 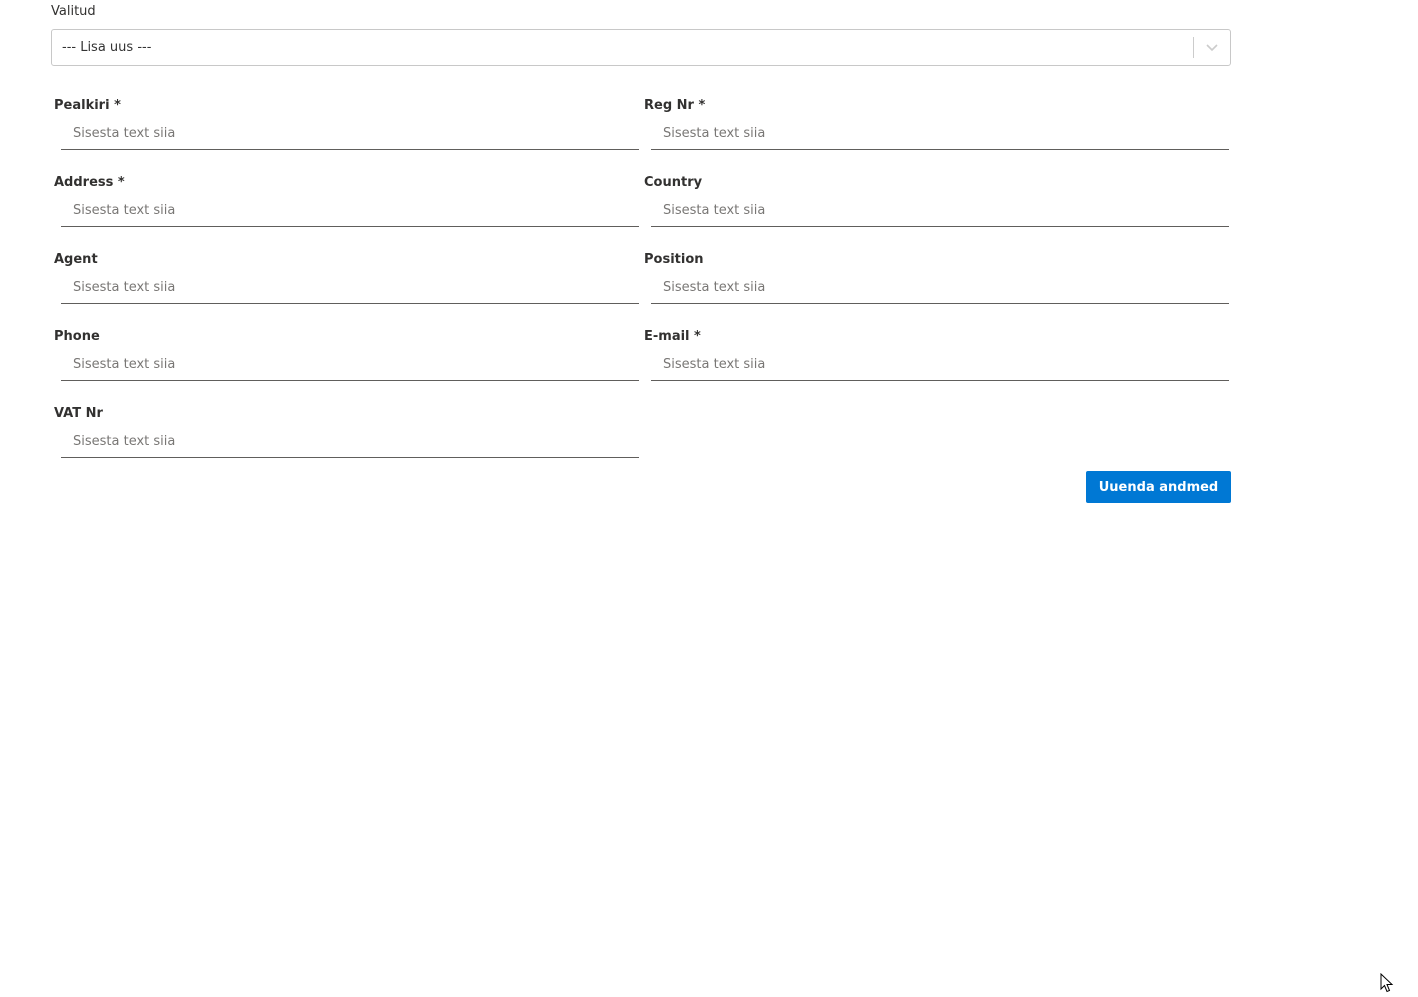 I want to click on selector-divider, so click(x=1193, y=47).